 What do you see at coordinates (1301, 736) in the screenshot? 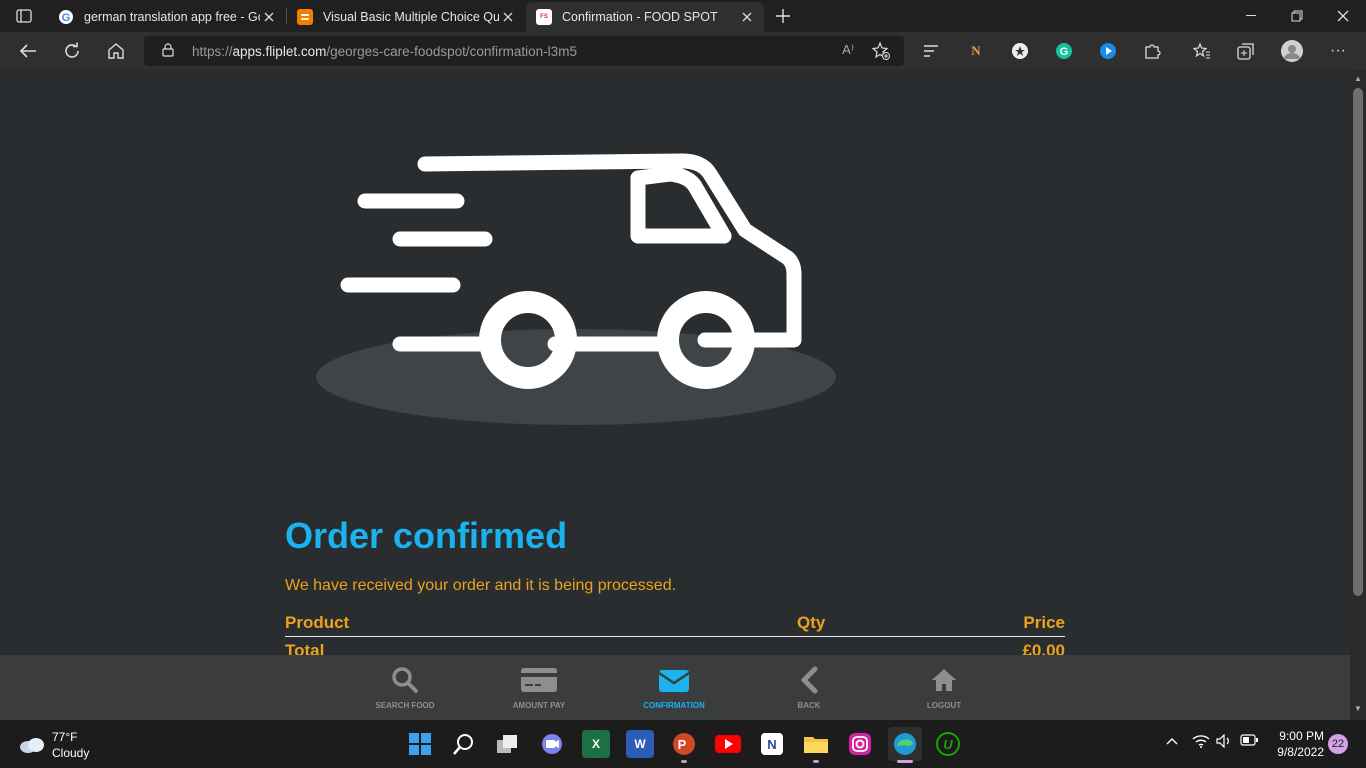
I see `clock-time: 9:00 PM` at bounding box center [1301, 736].